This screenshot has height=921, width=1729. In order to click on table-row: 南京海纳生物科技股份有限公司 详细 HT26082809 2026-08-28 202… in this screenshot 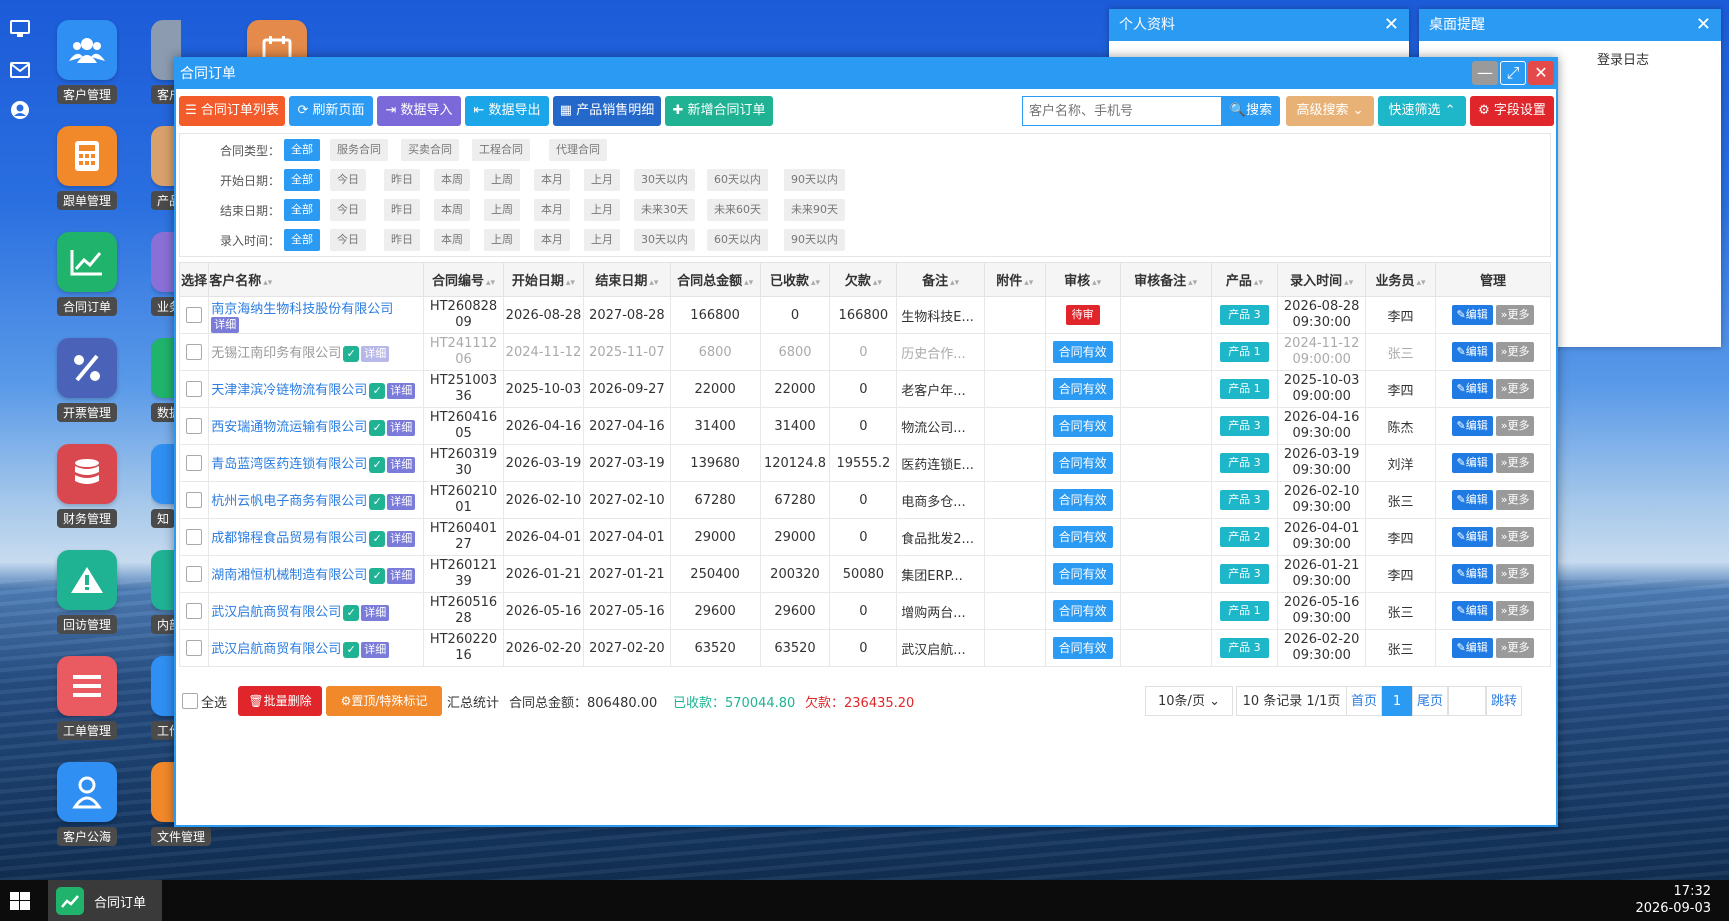, I will do `click(864, 315)`.